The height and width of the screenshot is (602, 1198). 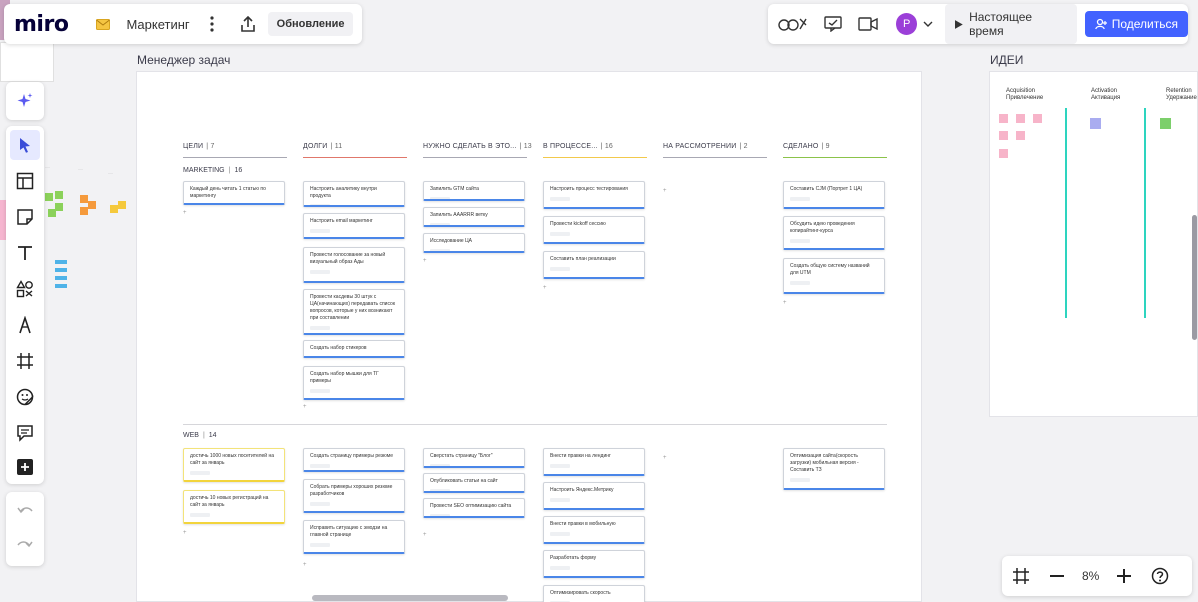 What do you see at coordinates (474, 217) in the screenshot?
I see `task-card: Запилить AAARRR ветку` at bounding box center [474, 217].